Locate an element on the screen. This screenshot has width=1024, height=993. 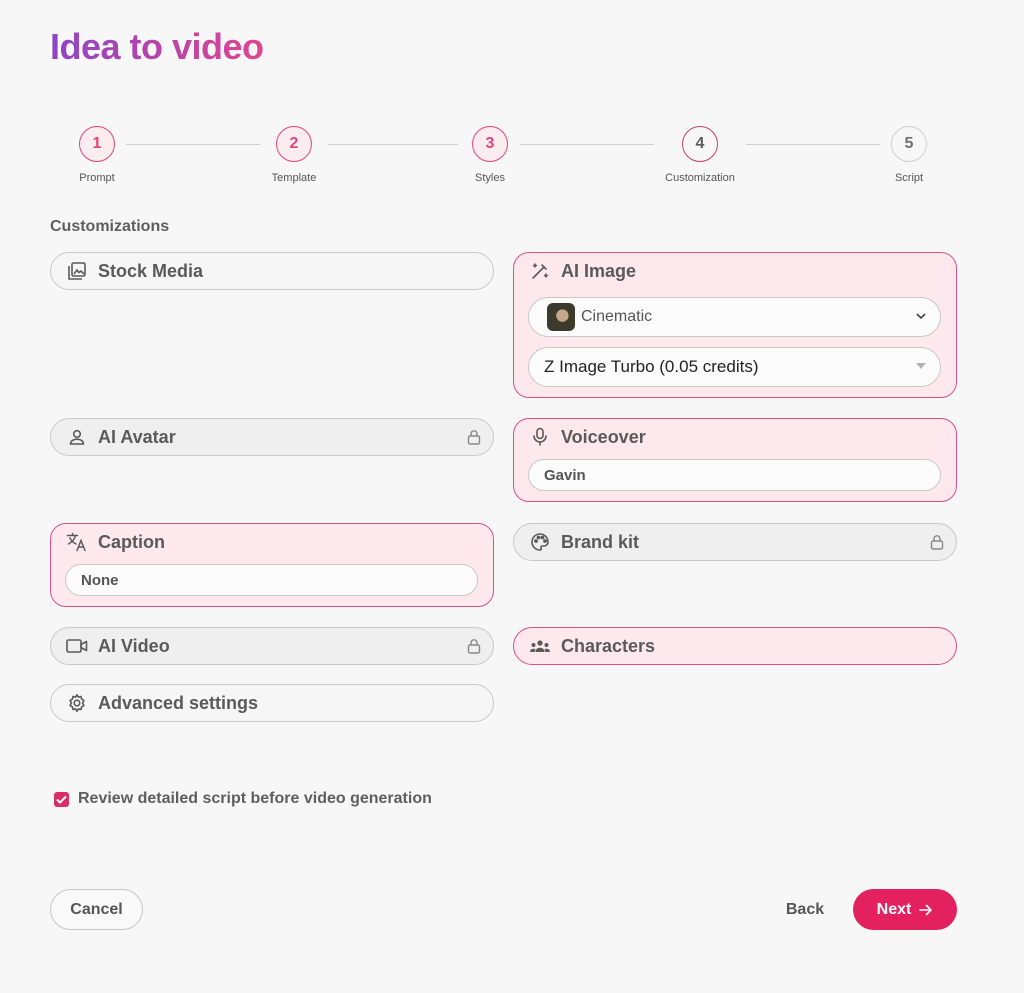
step-number: 1 is located at coordinates (97, 144).